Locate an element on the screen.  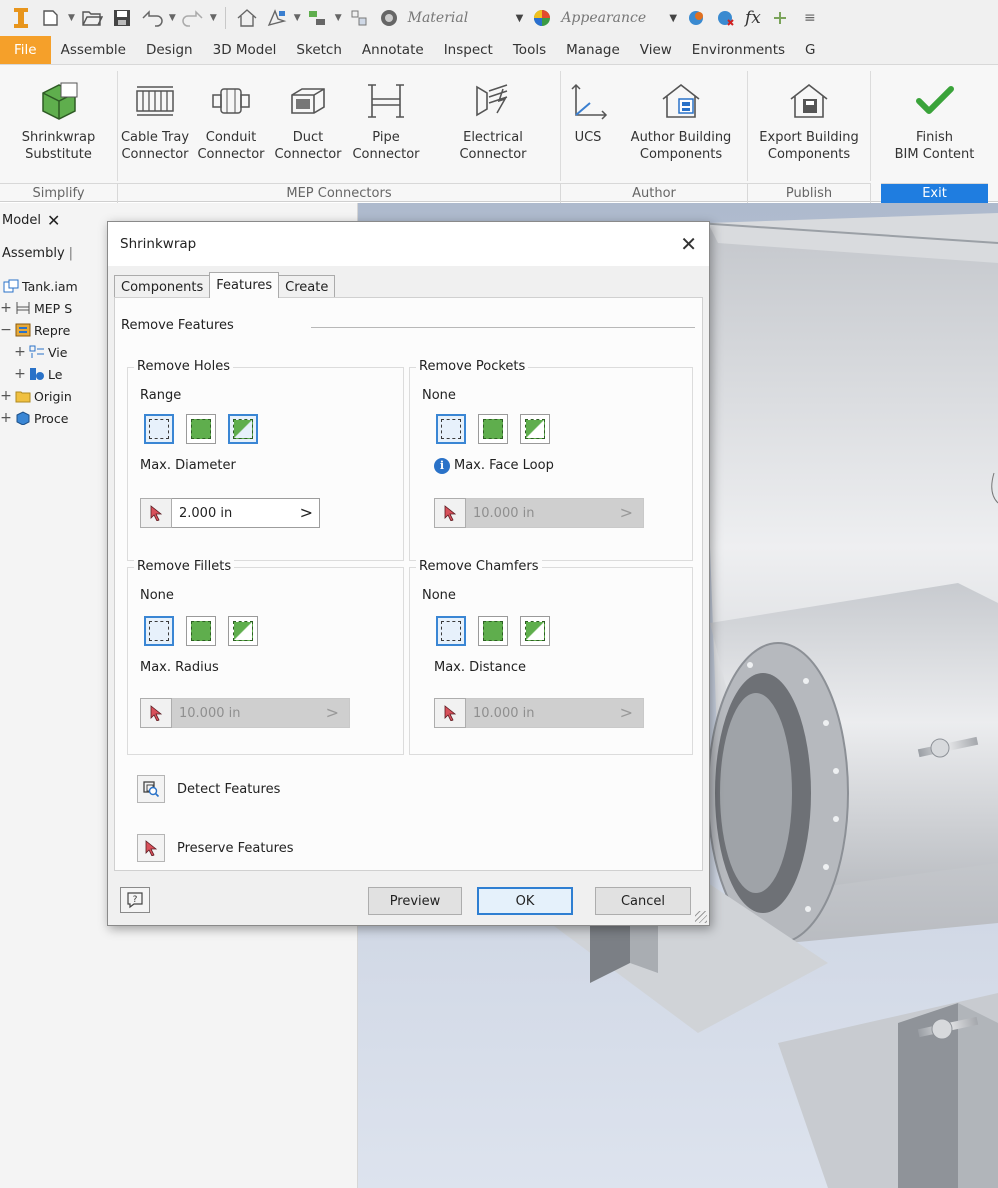
max-face-loop-input: 10.000 in > is located at coordinates (555, 513).